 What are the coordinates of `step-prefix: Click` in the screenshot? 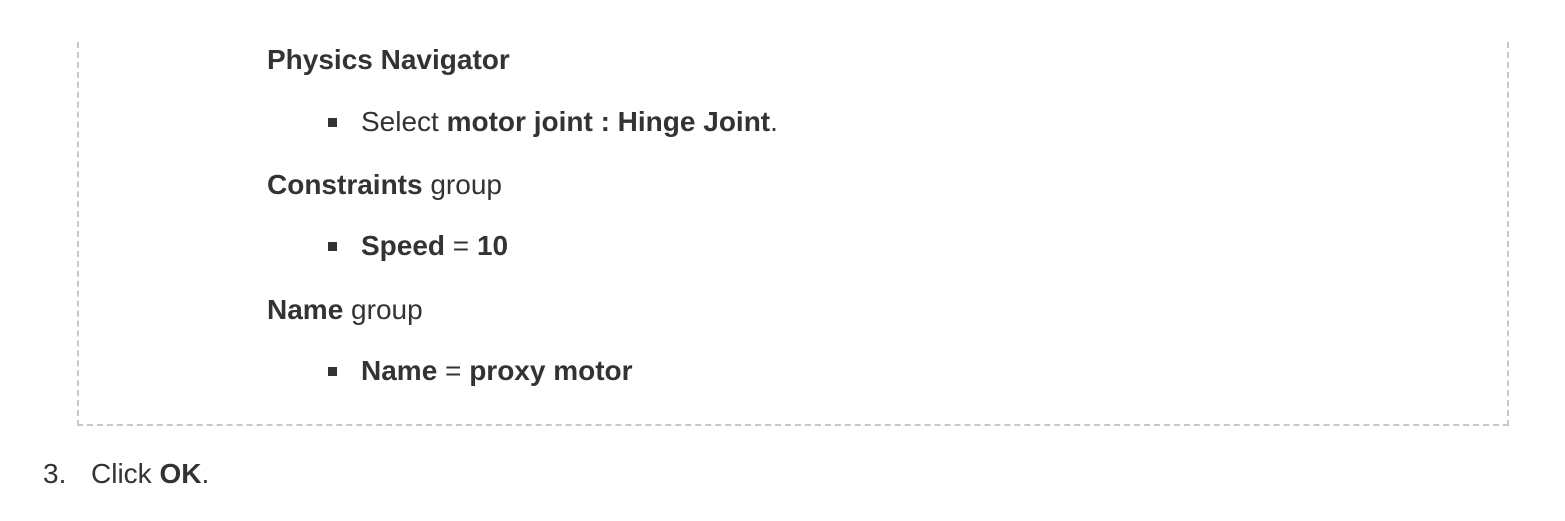 It's located at (125, 473).